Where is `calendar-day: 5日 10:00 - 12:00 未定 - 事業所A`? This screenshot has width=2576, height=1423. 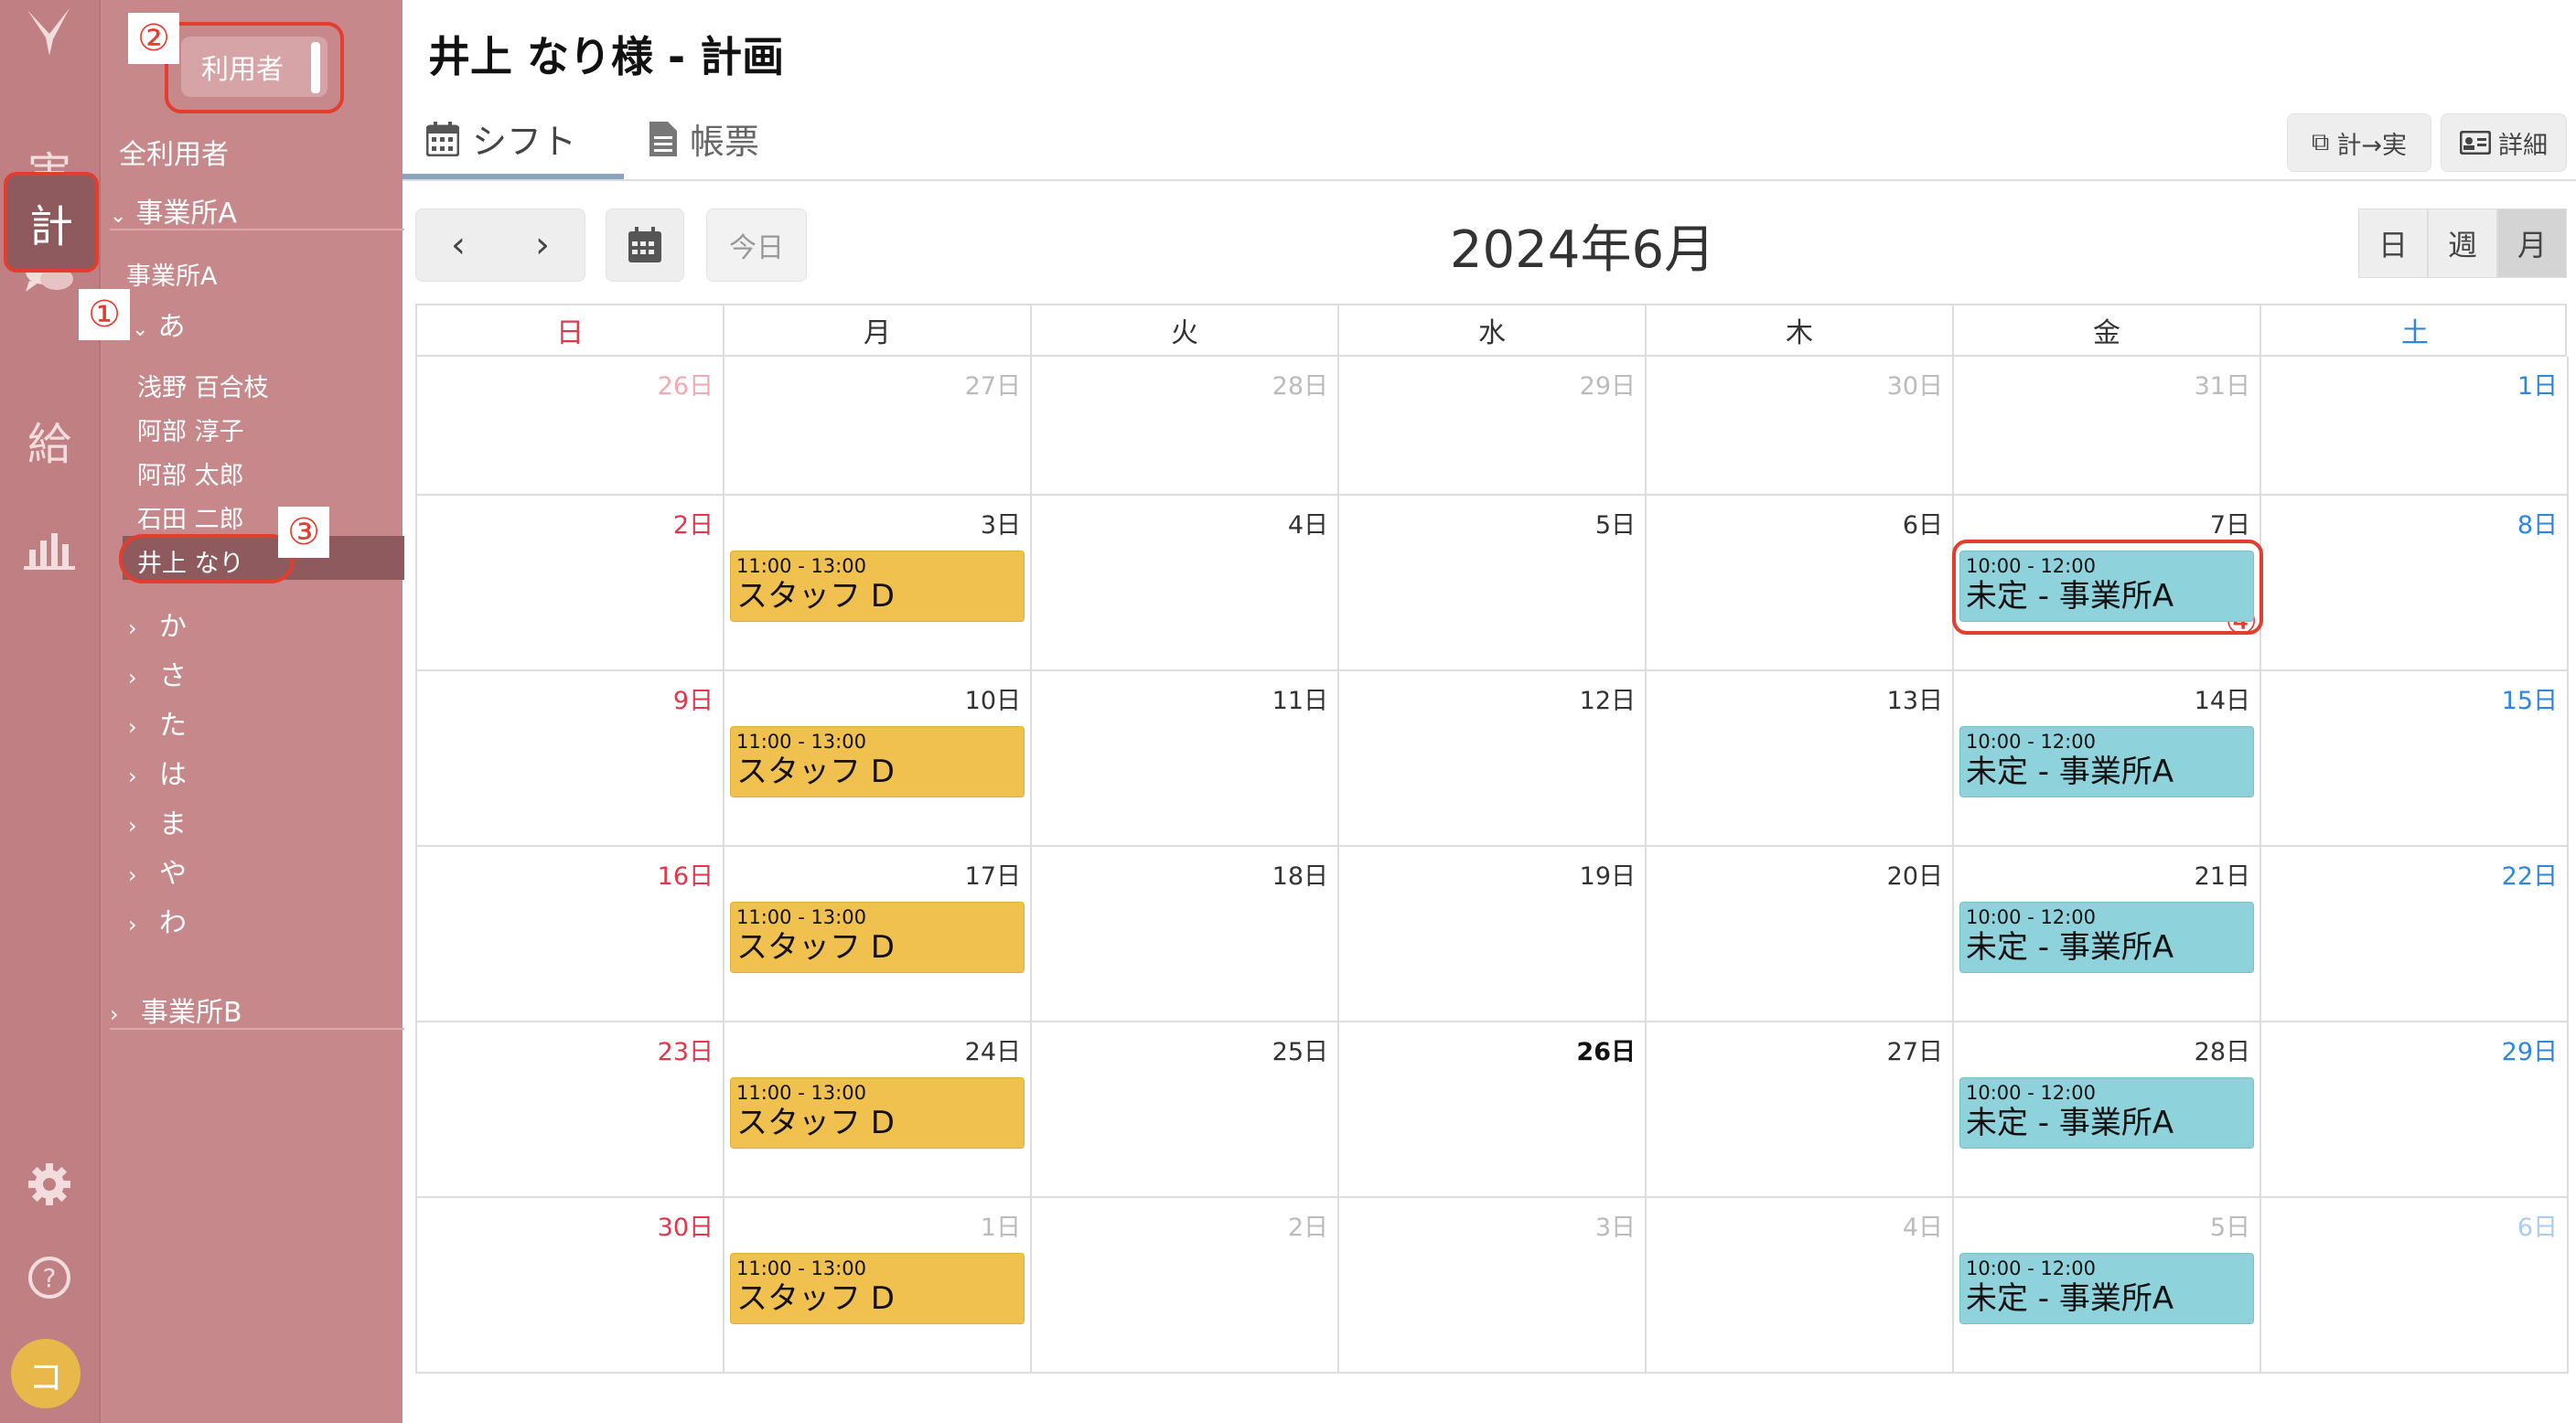
calendar-day: 5日 10:00 - 12:00 未定 - 事業所A is located at coordinates (2107, 1286).